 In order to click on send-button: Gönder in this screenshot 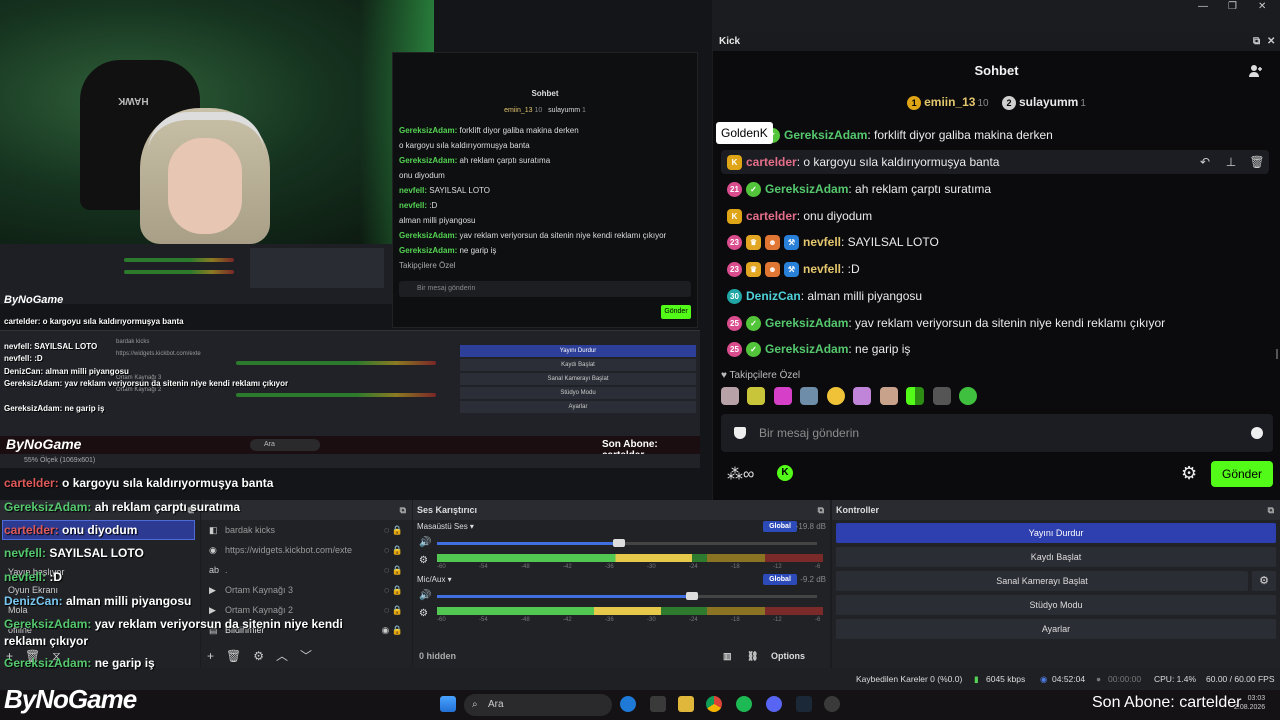, I will do `click(1242, 474)`.